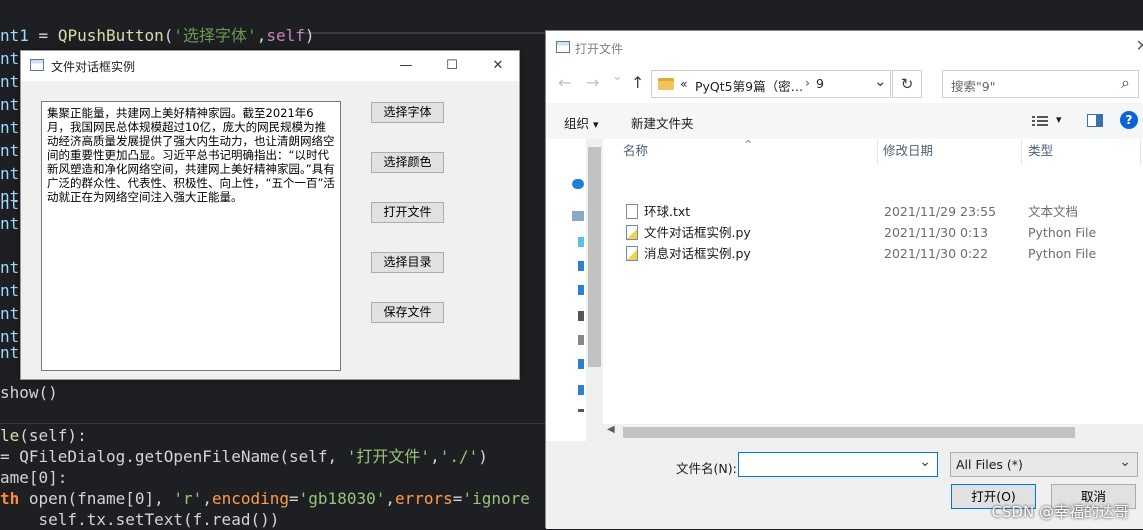  What do you see at coordinates (93, 67) in the screenshot?
I see `window-title: 文件对话框实例` at bounding box center [93, 67].